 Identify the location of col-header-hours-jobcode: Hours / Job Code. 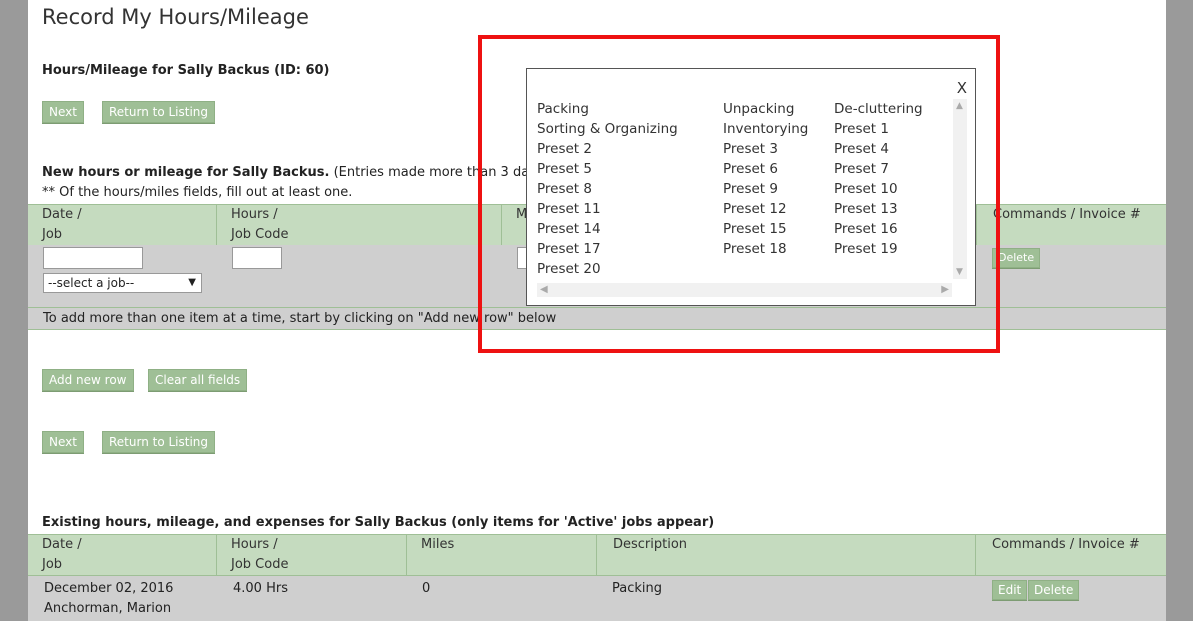
(359, 225).